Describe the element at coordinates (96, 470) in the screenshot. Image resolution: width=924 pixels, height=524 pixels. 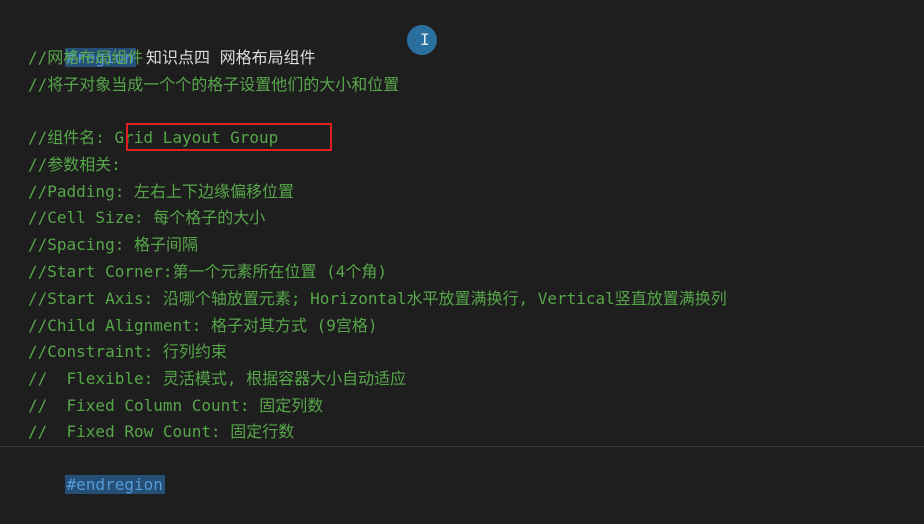
I see `endregion-line: #endregion` at that location.